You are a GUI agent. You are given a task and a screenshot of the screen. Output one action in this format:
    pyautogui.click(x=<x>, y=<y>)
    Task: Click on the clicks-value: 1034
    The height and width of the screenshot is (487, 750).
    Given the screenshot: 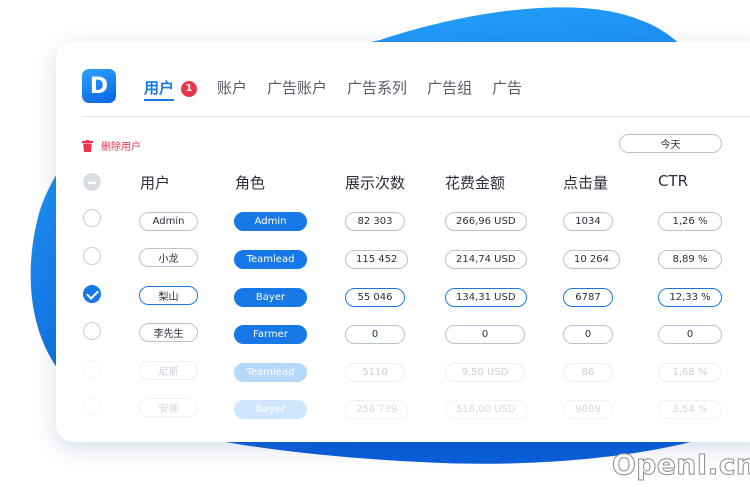 What is the action you would take?
    pyautogui.click(x=588, y=221)
    